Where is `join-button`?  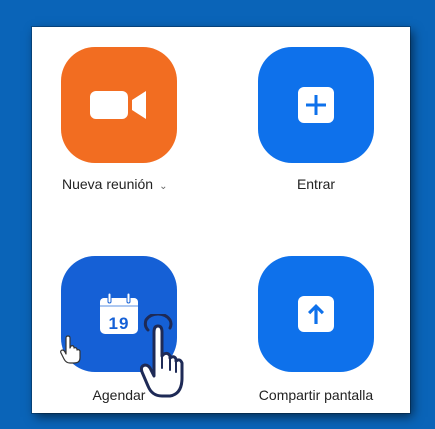 join-button is located at coordinates (316, 105).